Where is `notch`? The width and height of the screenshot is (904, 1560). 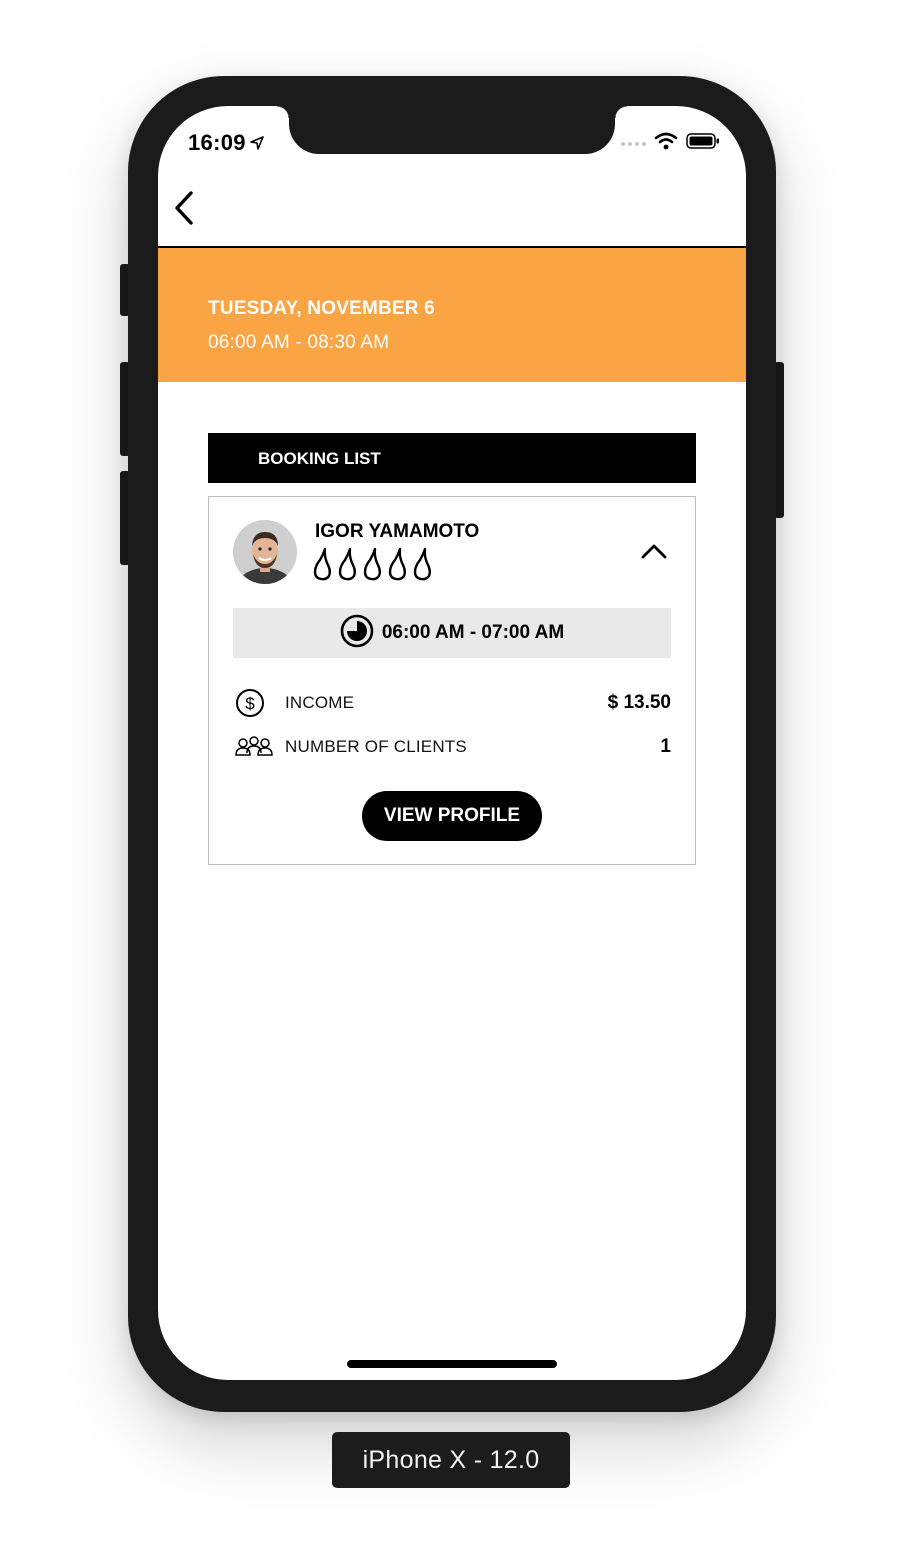
notch is located at coordinates (452, 130).